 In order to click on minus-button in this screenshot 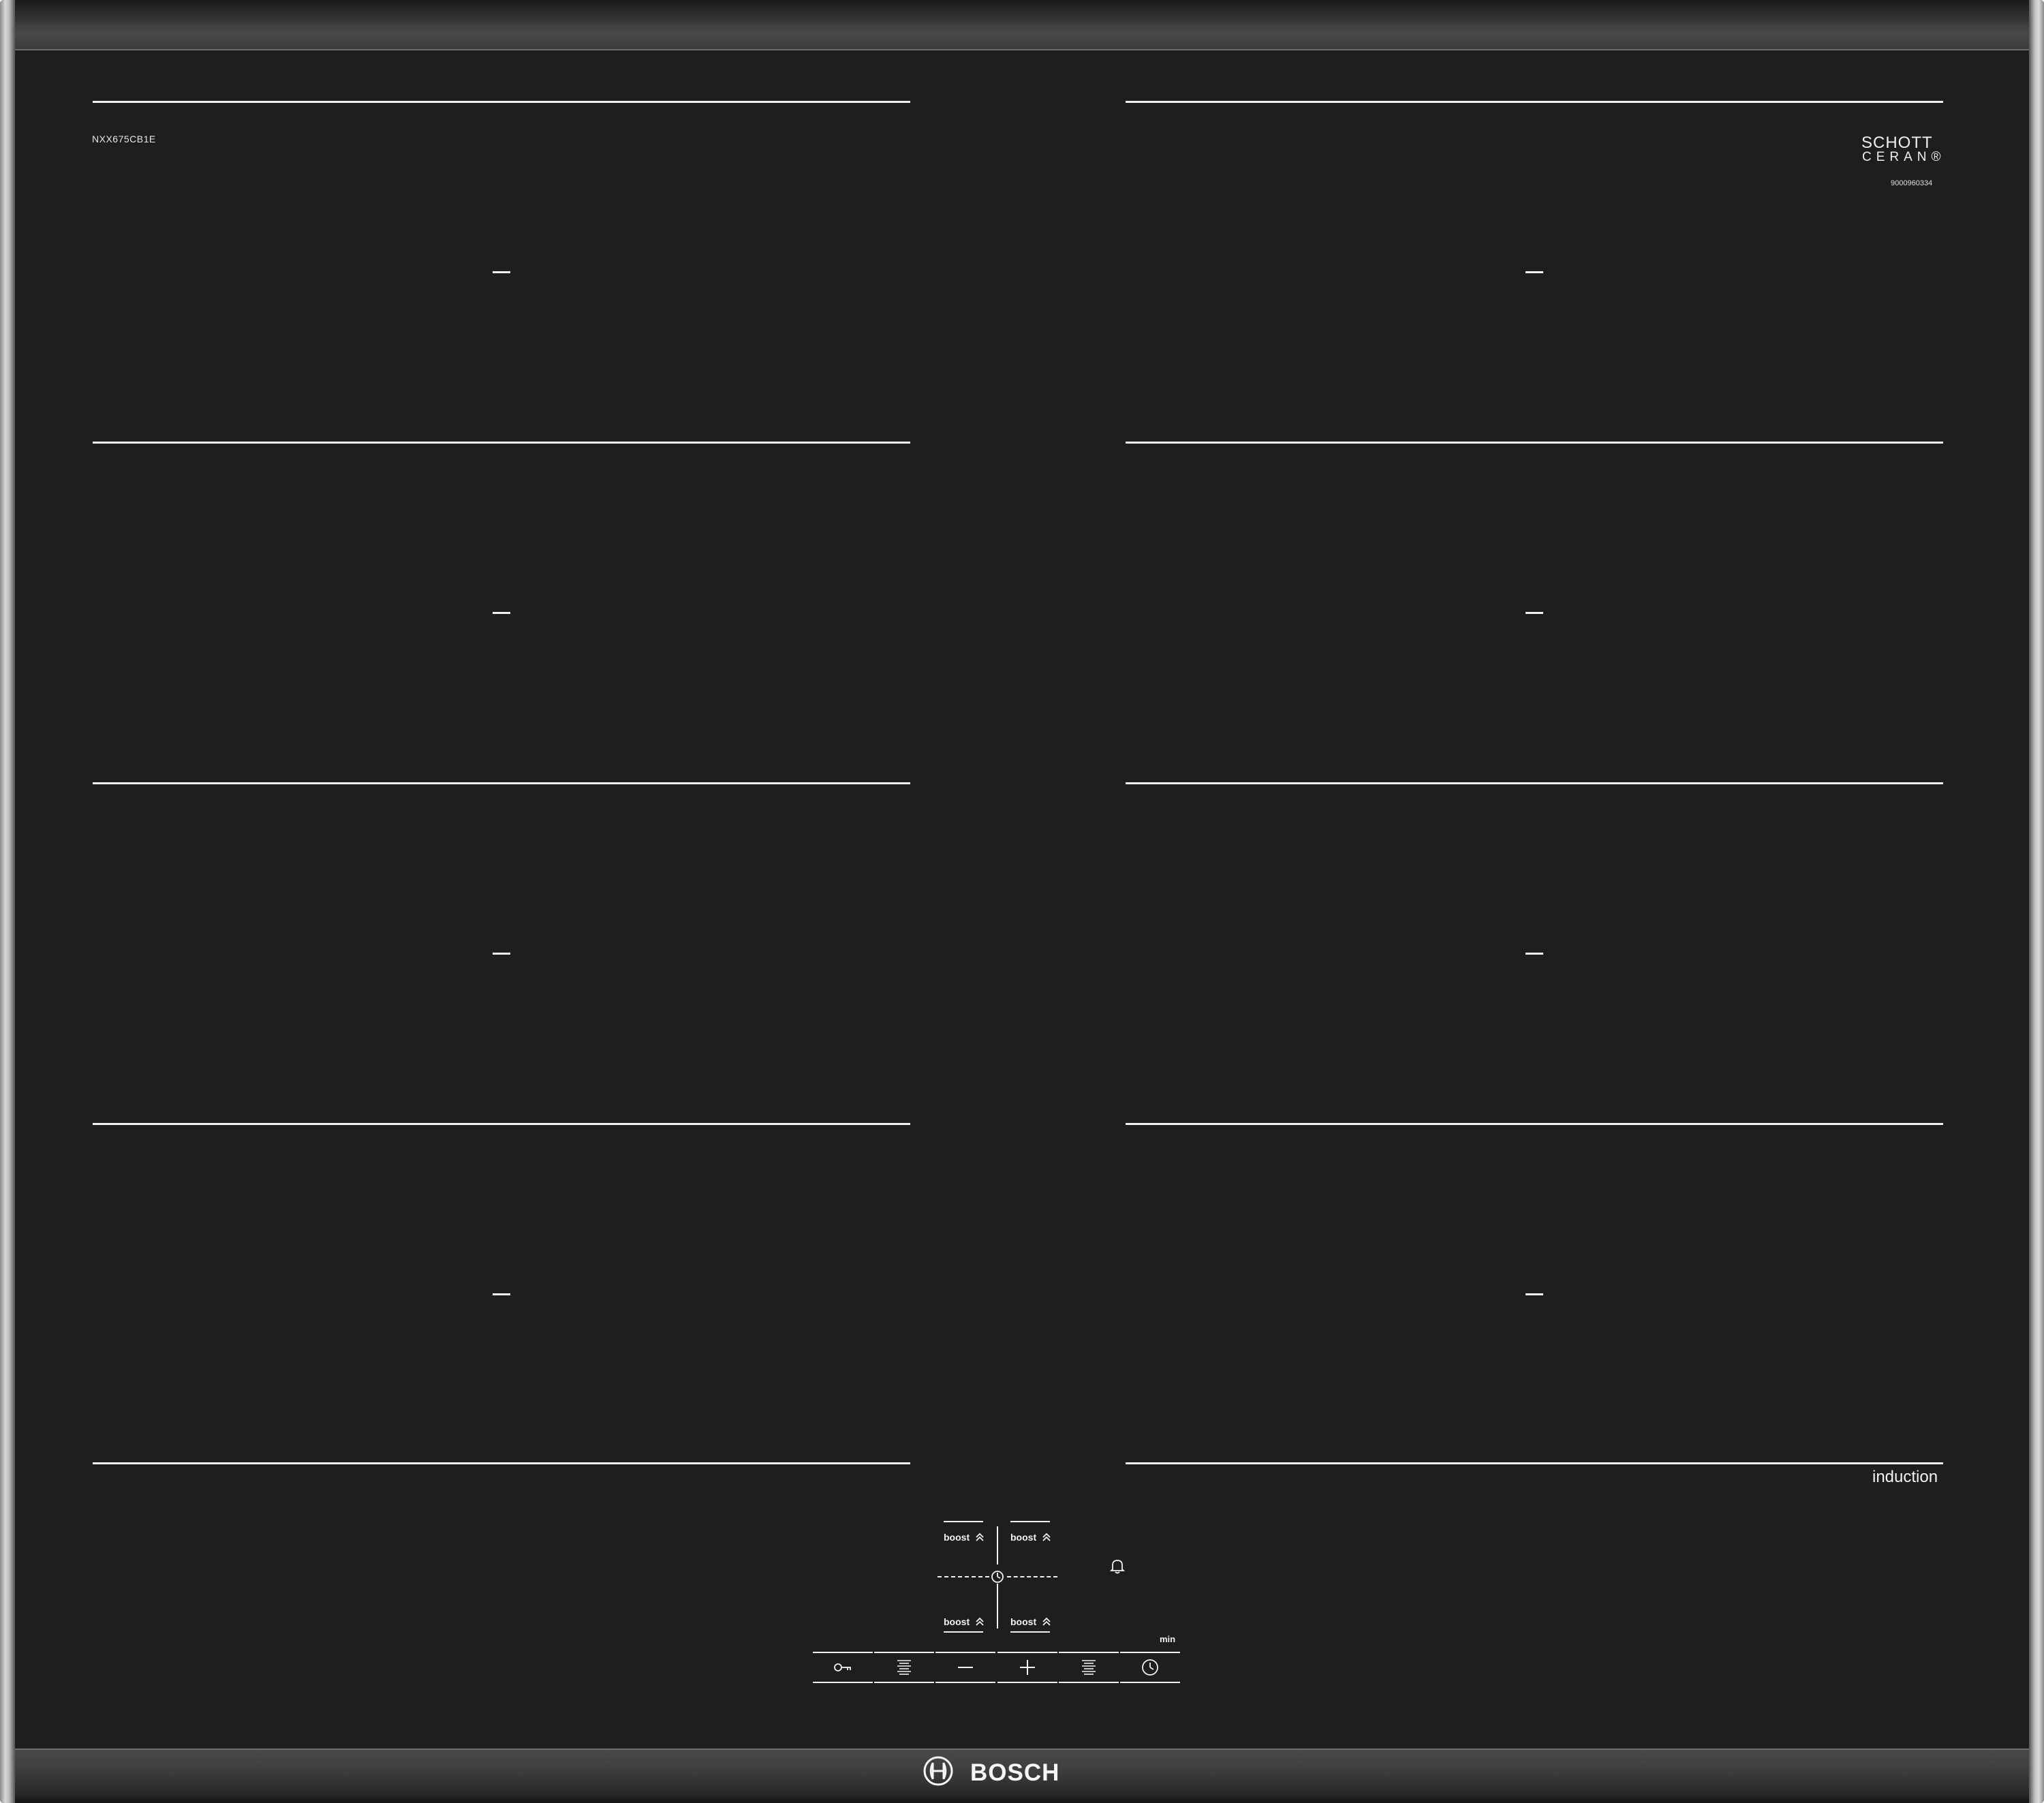, I will do `click(965, 1668)`.